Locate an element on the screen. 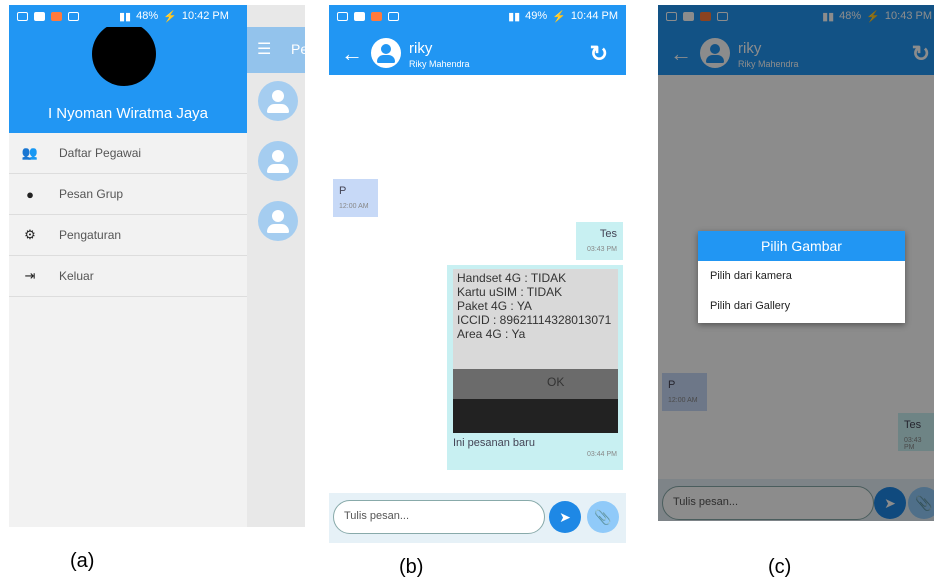  menu-icon: ☰ is located at coordinates (264, 49).